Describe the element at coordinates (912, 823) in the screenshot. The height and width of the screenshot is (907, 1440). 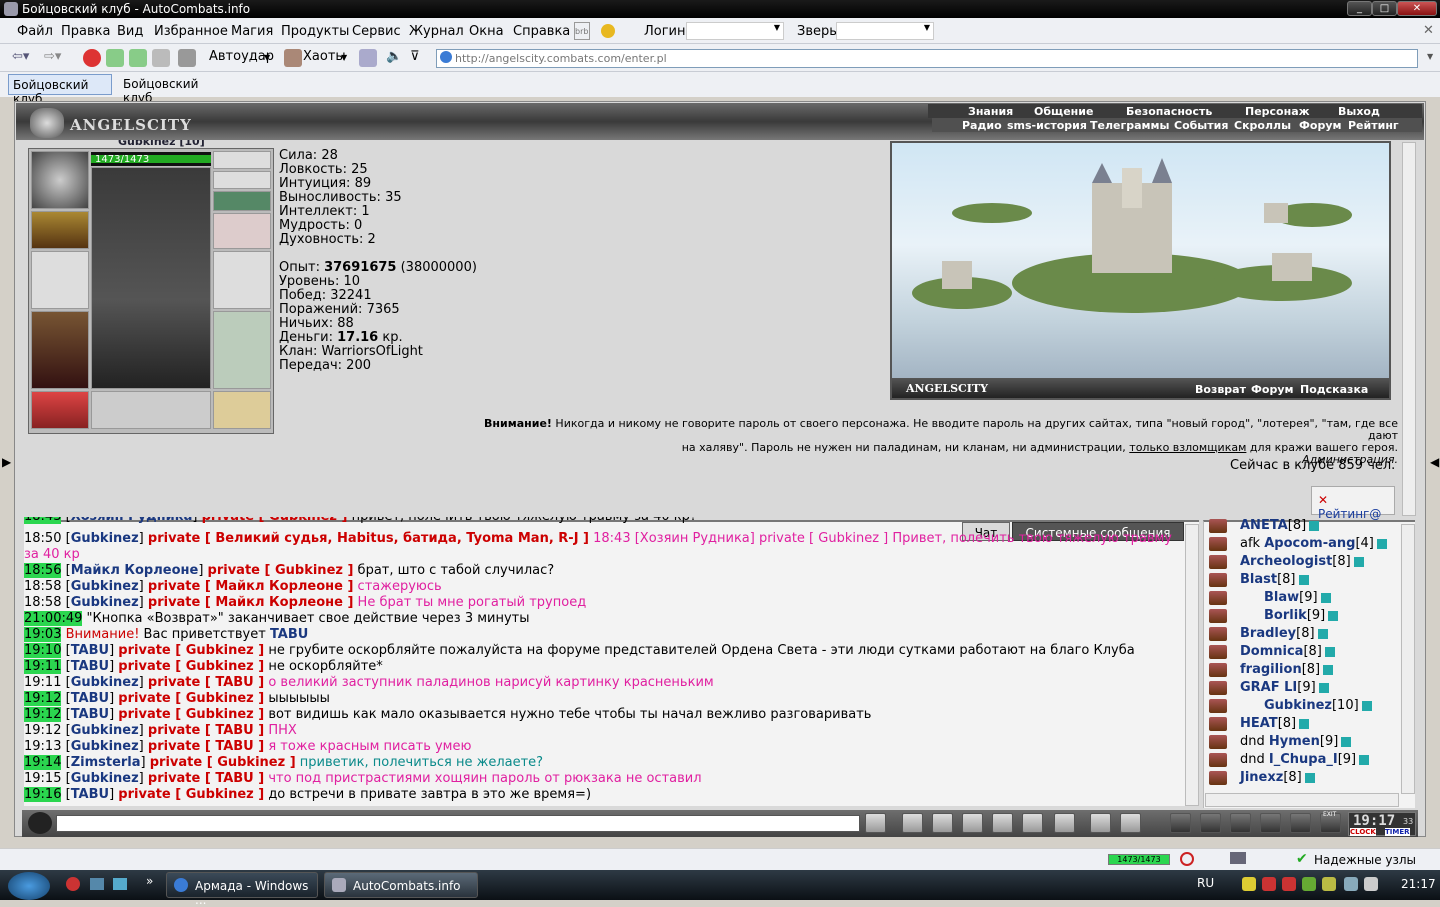
I see `clear-icon` at that location.